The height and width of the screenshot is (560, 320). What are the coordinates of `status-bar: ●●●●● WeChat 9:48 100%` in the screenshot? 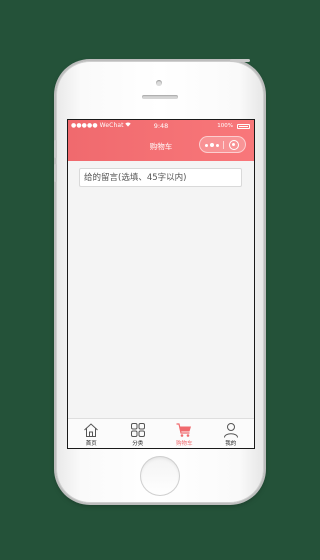 It's located at (161, 126).